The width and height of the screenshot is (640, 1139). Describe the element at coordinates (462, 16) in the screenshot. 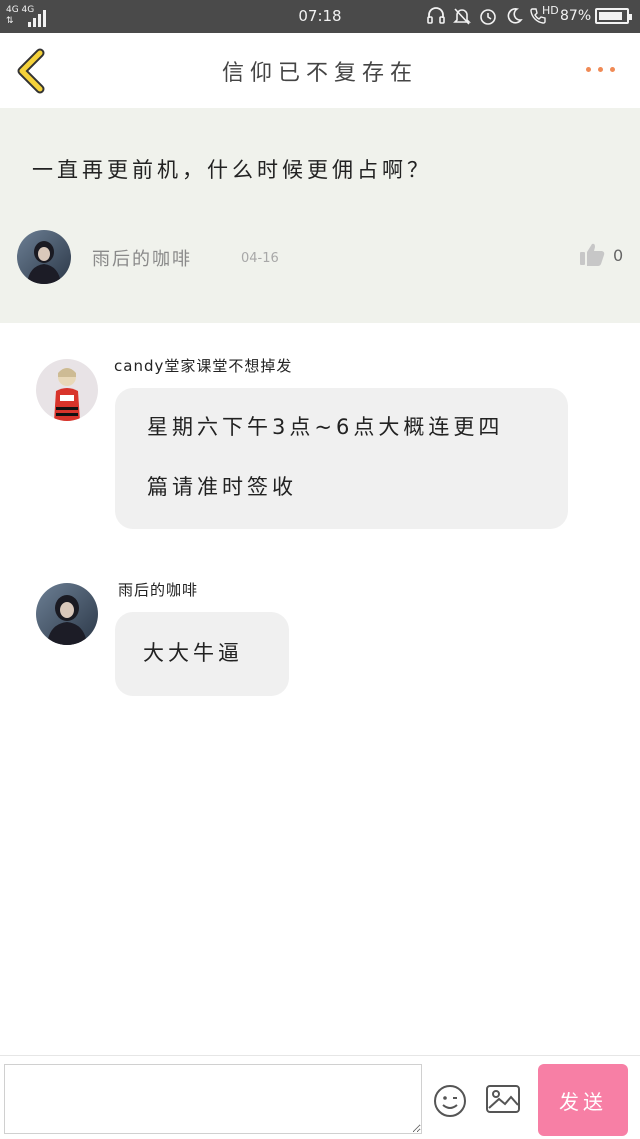

I see `mute-bell-icon` at that location.